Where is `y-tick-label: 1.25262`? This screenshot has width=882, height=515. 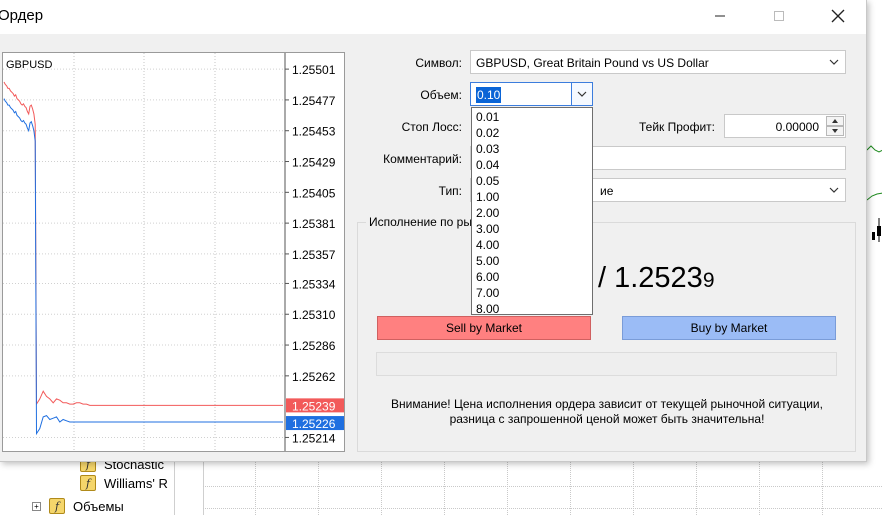 y-tick-label: 1.25262 is located at coordinates (314, 377).